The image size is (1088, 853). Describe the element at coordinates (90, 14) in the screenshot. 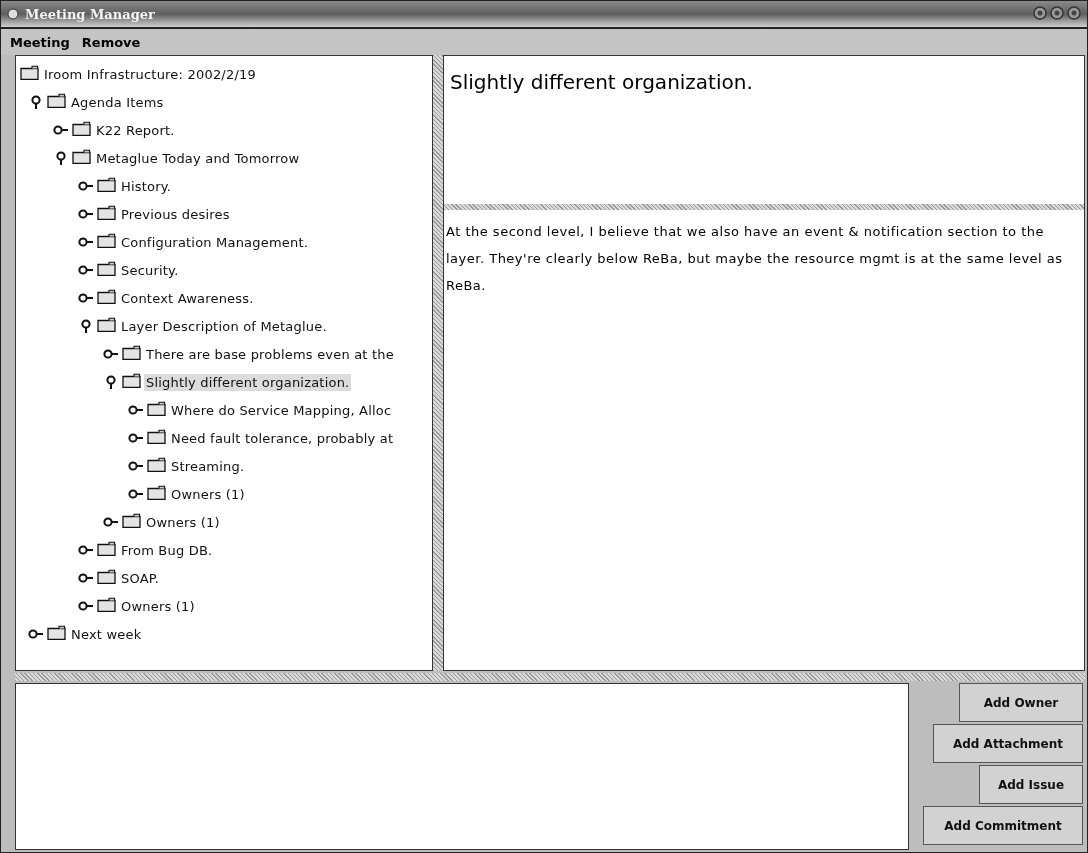

I see `window-title: Meeting Manager` at that location.